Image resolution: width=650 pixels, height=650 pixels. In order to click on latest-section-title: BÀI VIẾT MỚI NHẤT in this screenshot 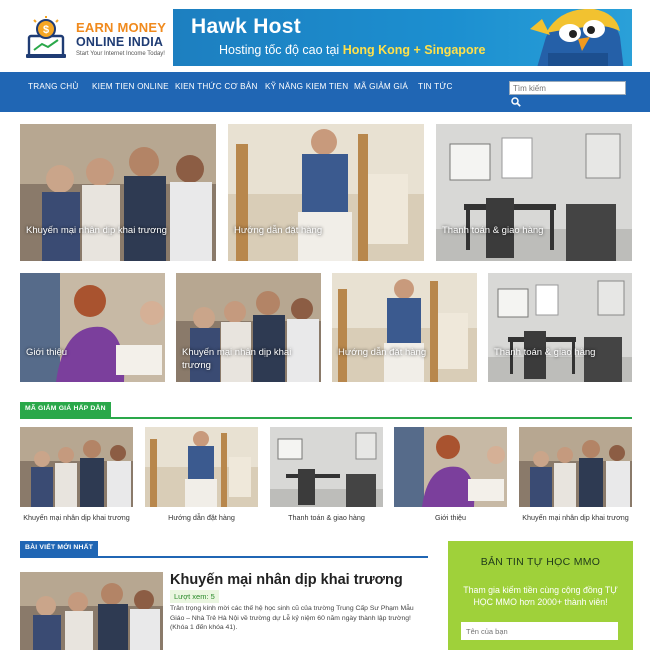, I will do `click(59, 549)`.